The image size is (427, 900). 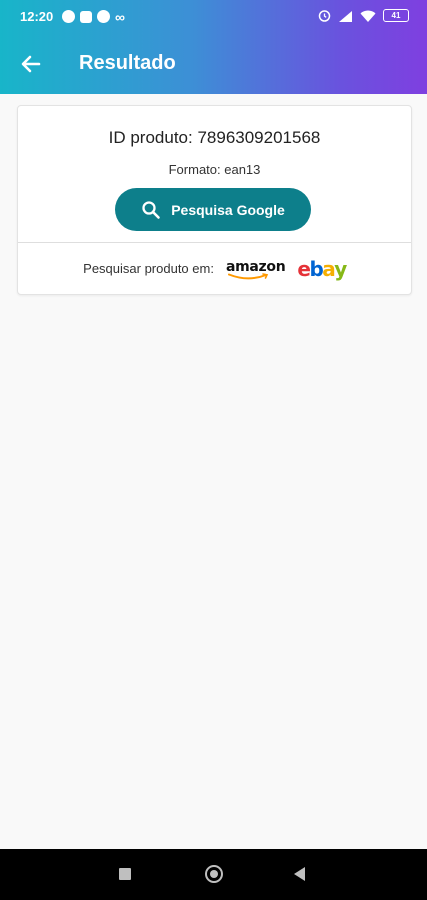 What do you see at coordinates (148, 268) in the screenshot?
I see `search-in-label: Pesquisar produto em:` at bounding box center [148, 268].